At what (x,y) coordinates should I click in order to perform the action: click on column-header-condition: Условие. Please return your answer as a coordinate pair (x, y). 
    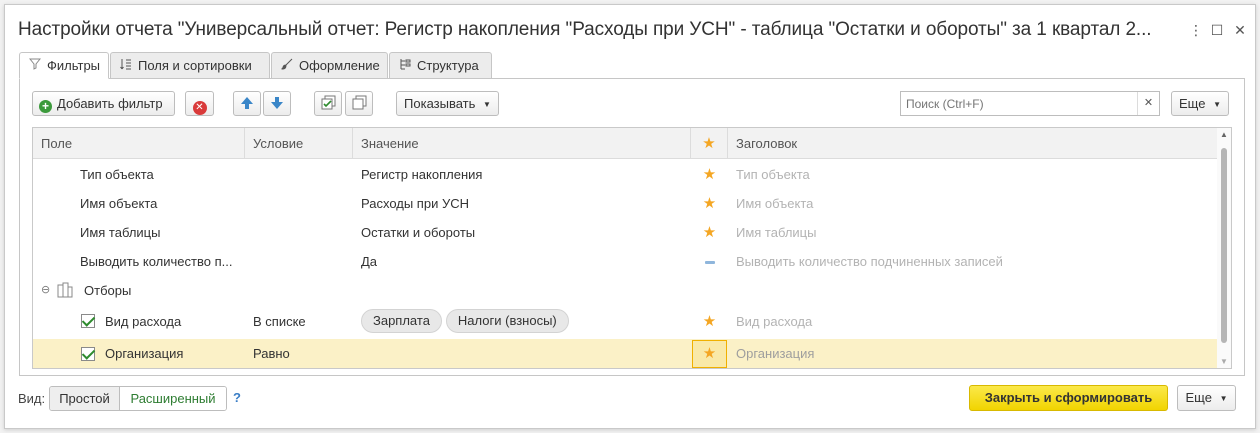
    Looking at the image, I should click on (299, 143).